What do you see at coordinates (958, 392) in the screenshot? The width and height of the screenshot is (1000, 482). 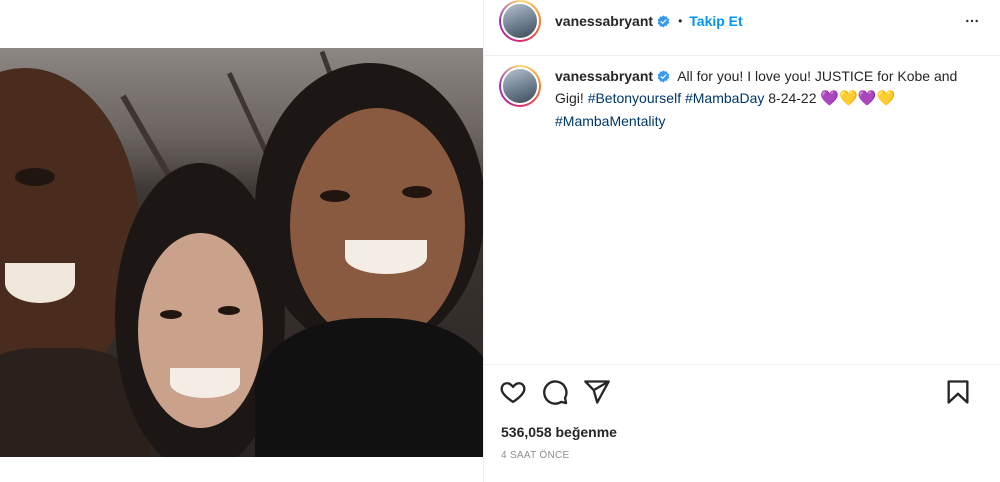 I see `bookmark-icon` at bounding box center [958, 392].